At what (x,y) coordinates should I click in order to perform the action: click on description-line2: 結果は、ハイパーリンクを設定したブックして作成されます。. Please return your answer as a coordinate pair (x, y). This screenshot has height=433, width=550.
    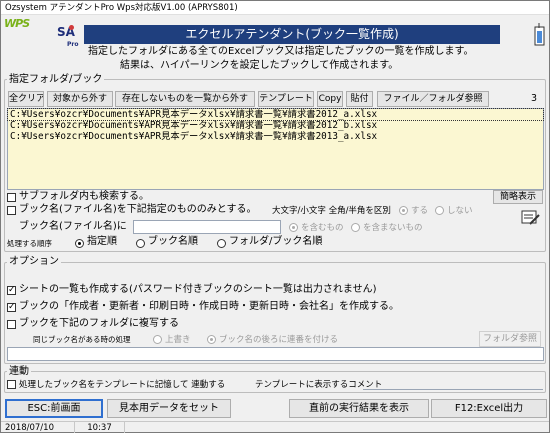
    Looking at the image, I should click on (259, 65).